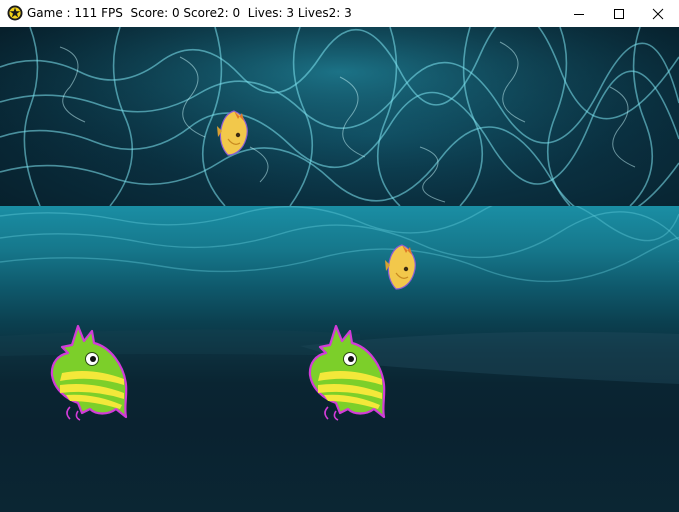  What do you see at coordinates (619, 13) in the screenshot?
I see `maximize-icon` at bounding box center [619, 13].